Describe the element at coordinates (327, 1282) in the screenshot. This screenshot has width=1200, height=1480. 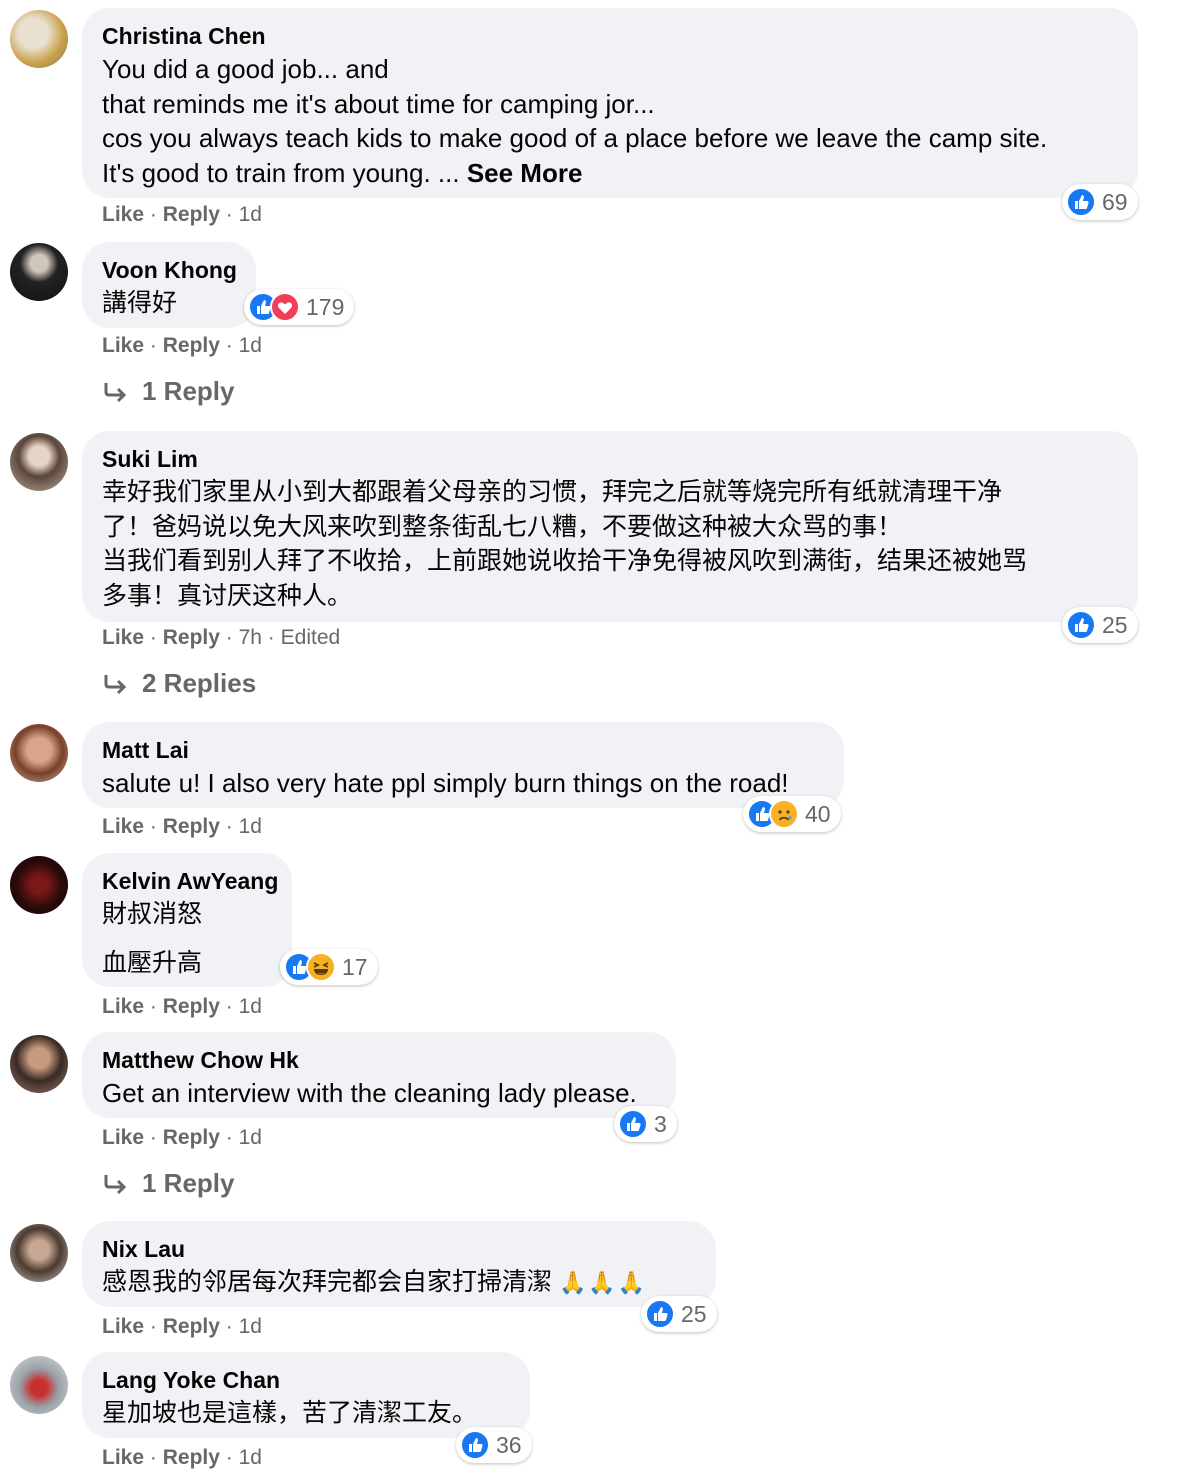
I see `comment-text-fragment: 感恩我的邻居每次拜完都会自家打掃清潔` at that location.